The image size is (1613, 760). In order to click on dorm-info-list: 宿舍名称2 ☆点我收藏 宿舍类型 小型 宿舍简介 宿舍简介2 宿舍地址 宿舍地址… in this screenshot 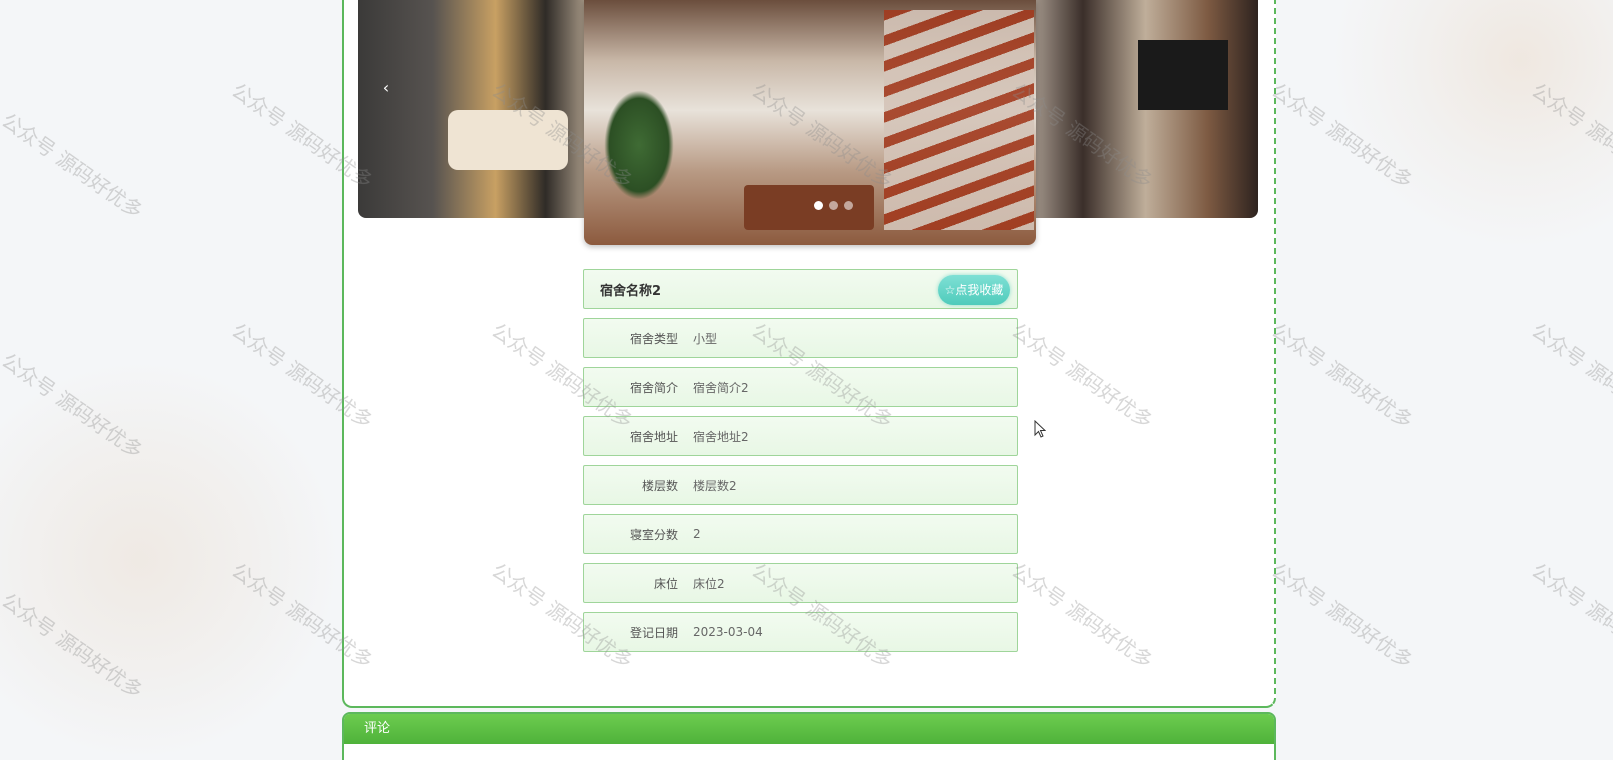, I will do `click(800, 465)`.